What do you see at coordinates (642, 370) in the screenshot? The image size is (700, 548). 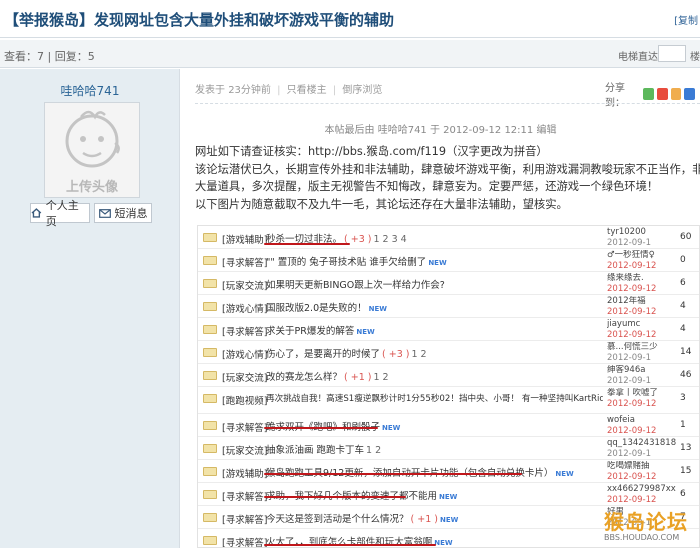 I see `thread-author: 绅客946a` at bounding box center [642, 370].